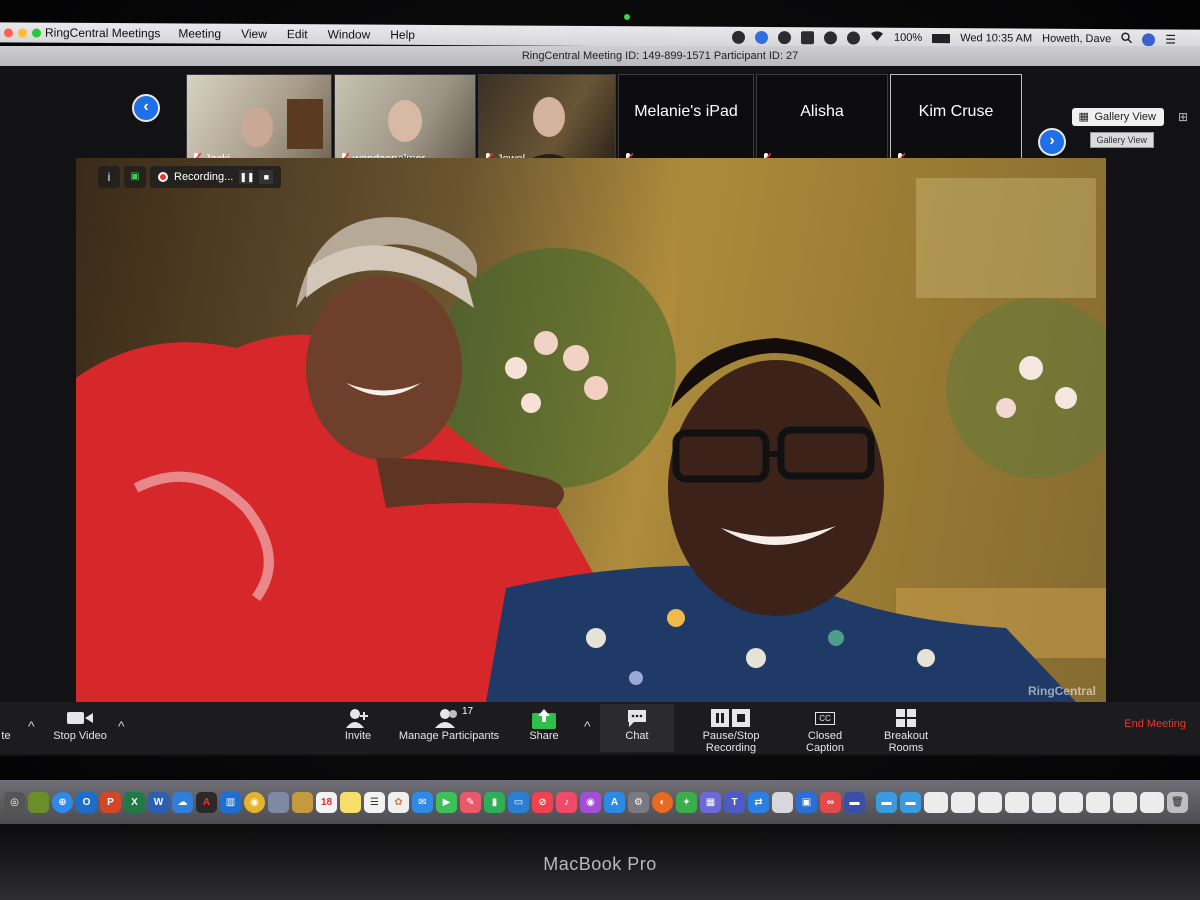 The width and height of the screenshot is (1200, 900). Describe the element at coordinates (110, 802) in the screenshot. I see `powerpoint-icon: P` at that location.